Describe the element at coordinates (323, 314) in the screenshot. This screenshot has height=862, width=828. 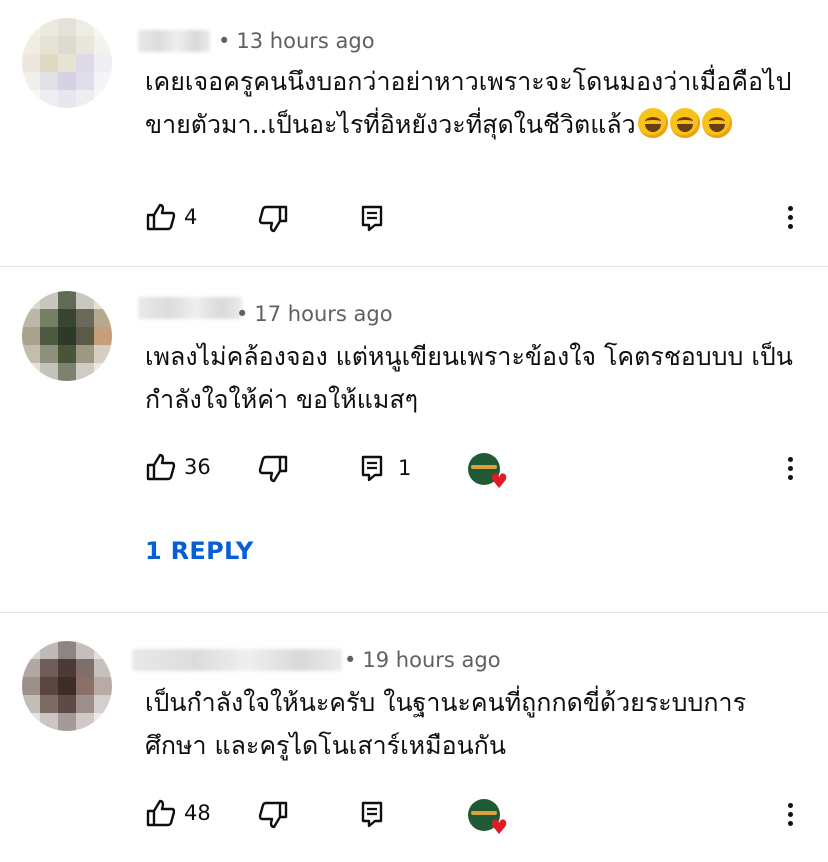
I see `comment-time: 17 hours ago` at that location.